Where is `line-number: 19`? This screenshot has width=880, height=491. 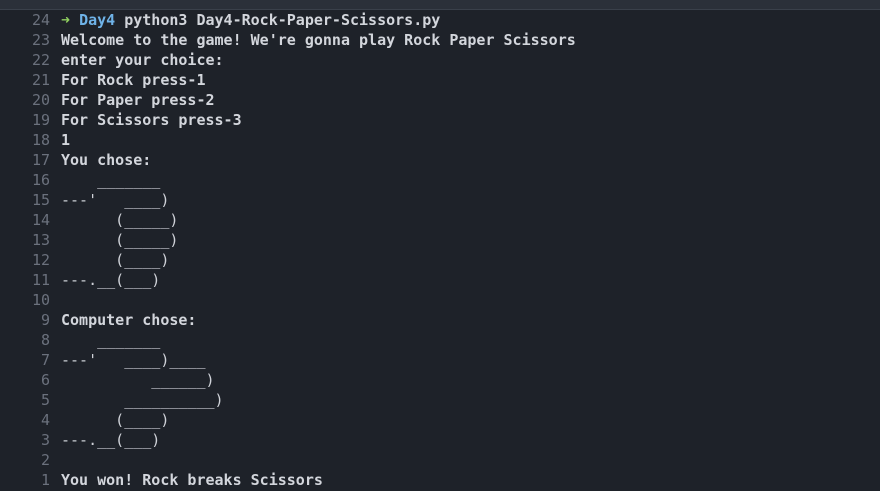 line-number: 19 is located at coordinates (40, 120).